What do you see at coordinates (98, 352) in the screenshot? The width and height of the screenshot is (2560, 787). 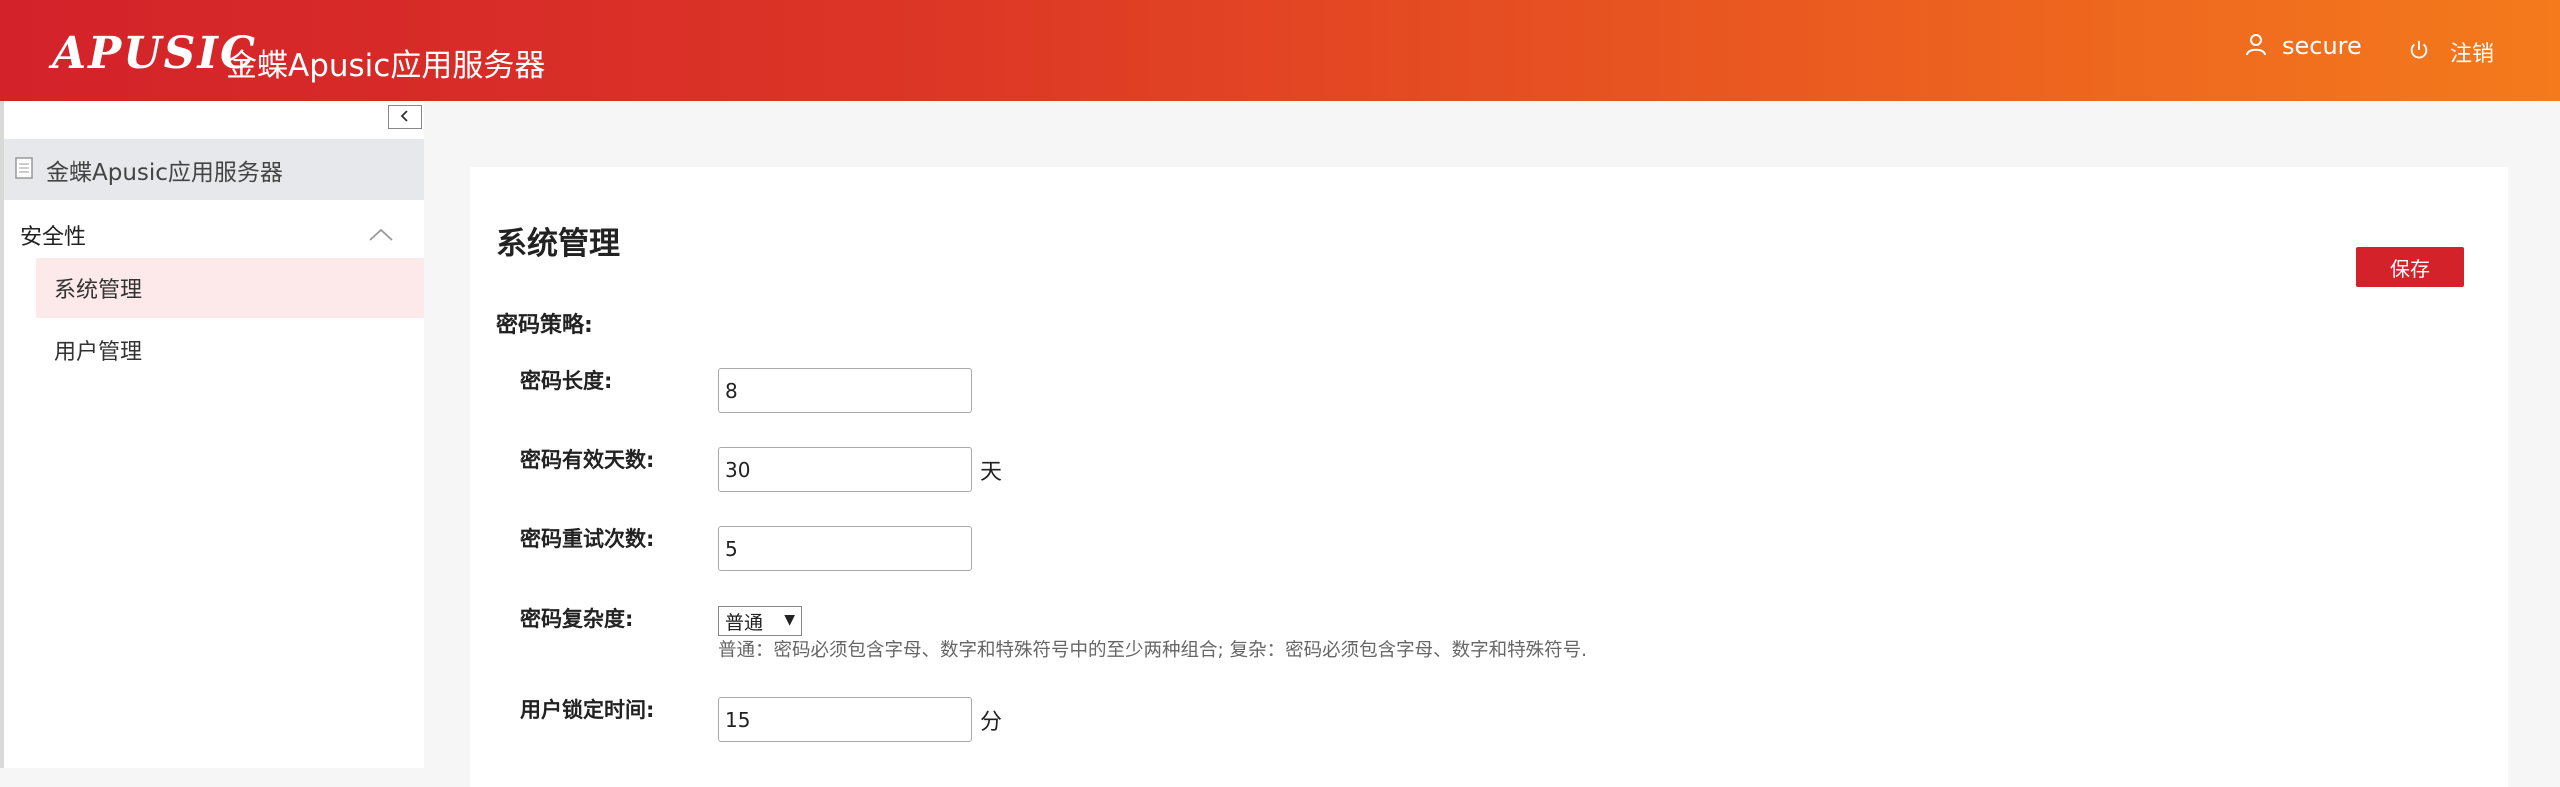 I see `sidebar-item-label: 用户管理` at bounding box center [98, 352].